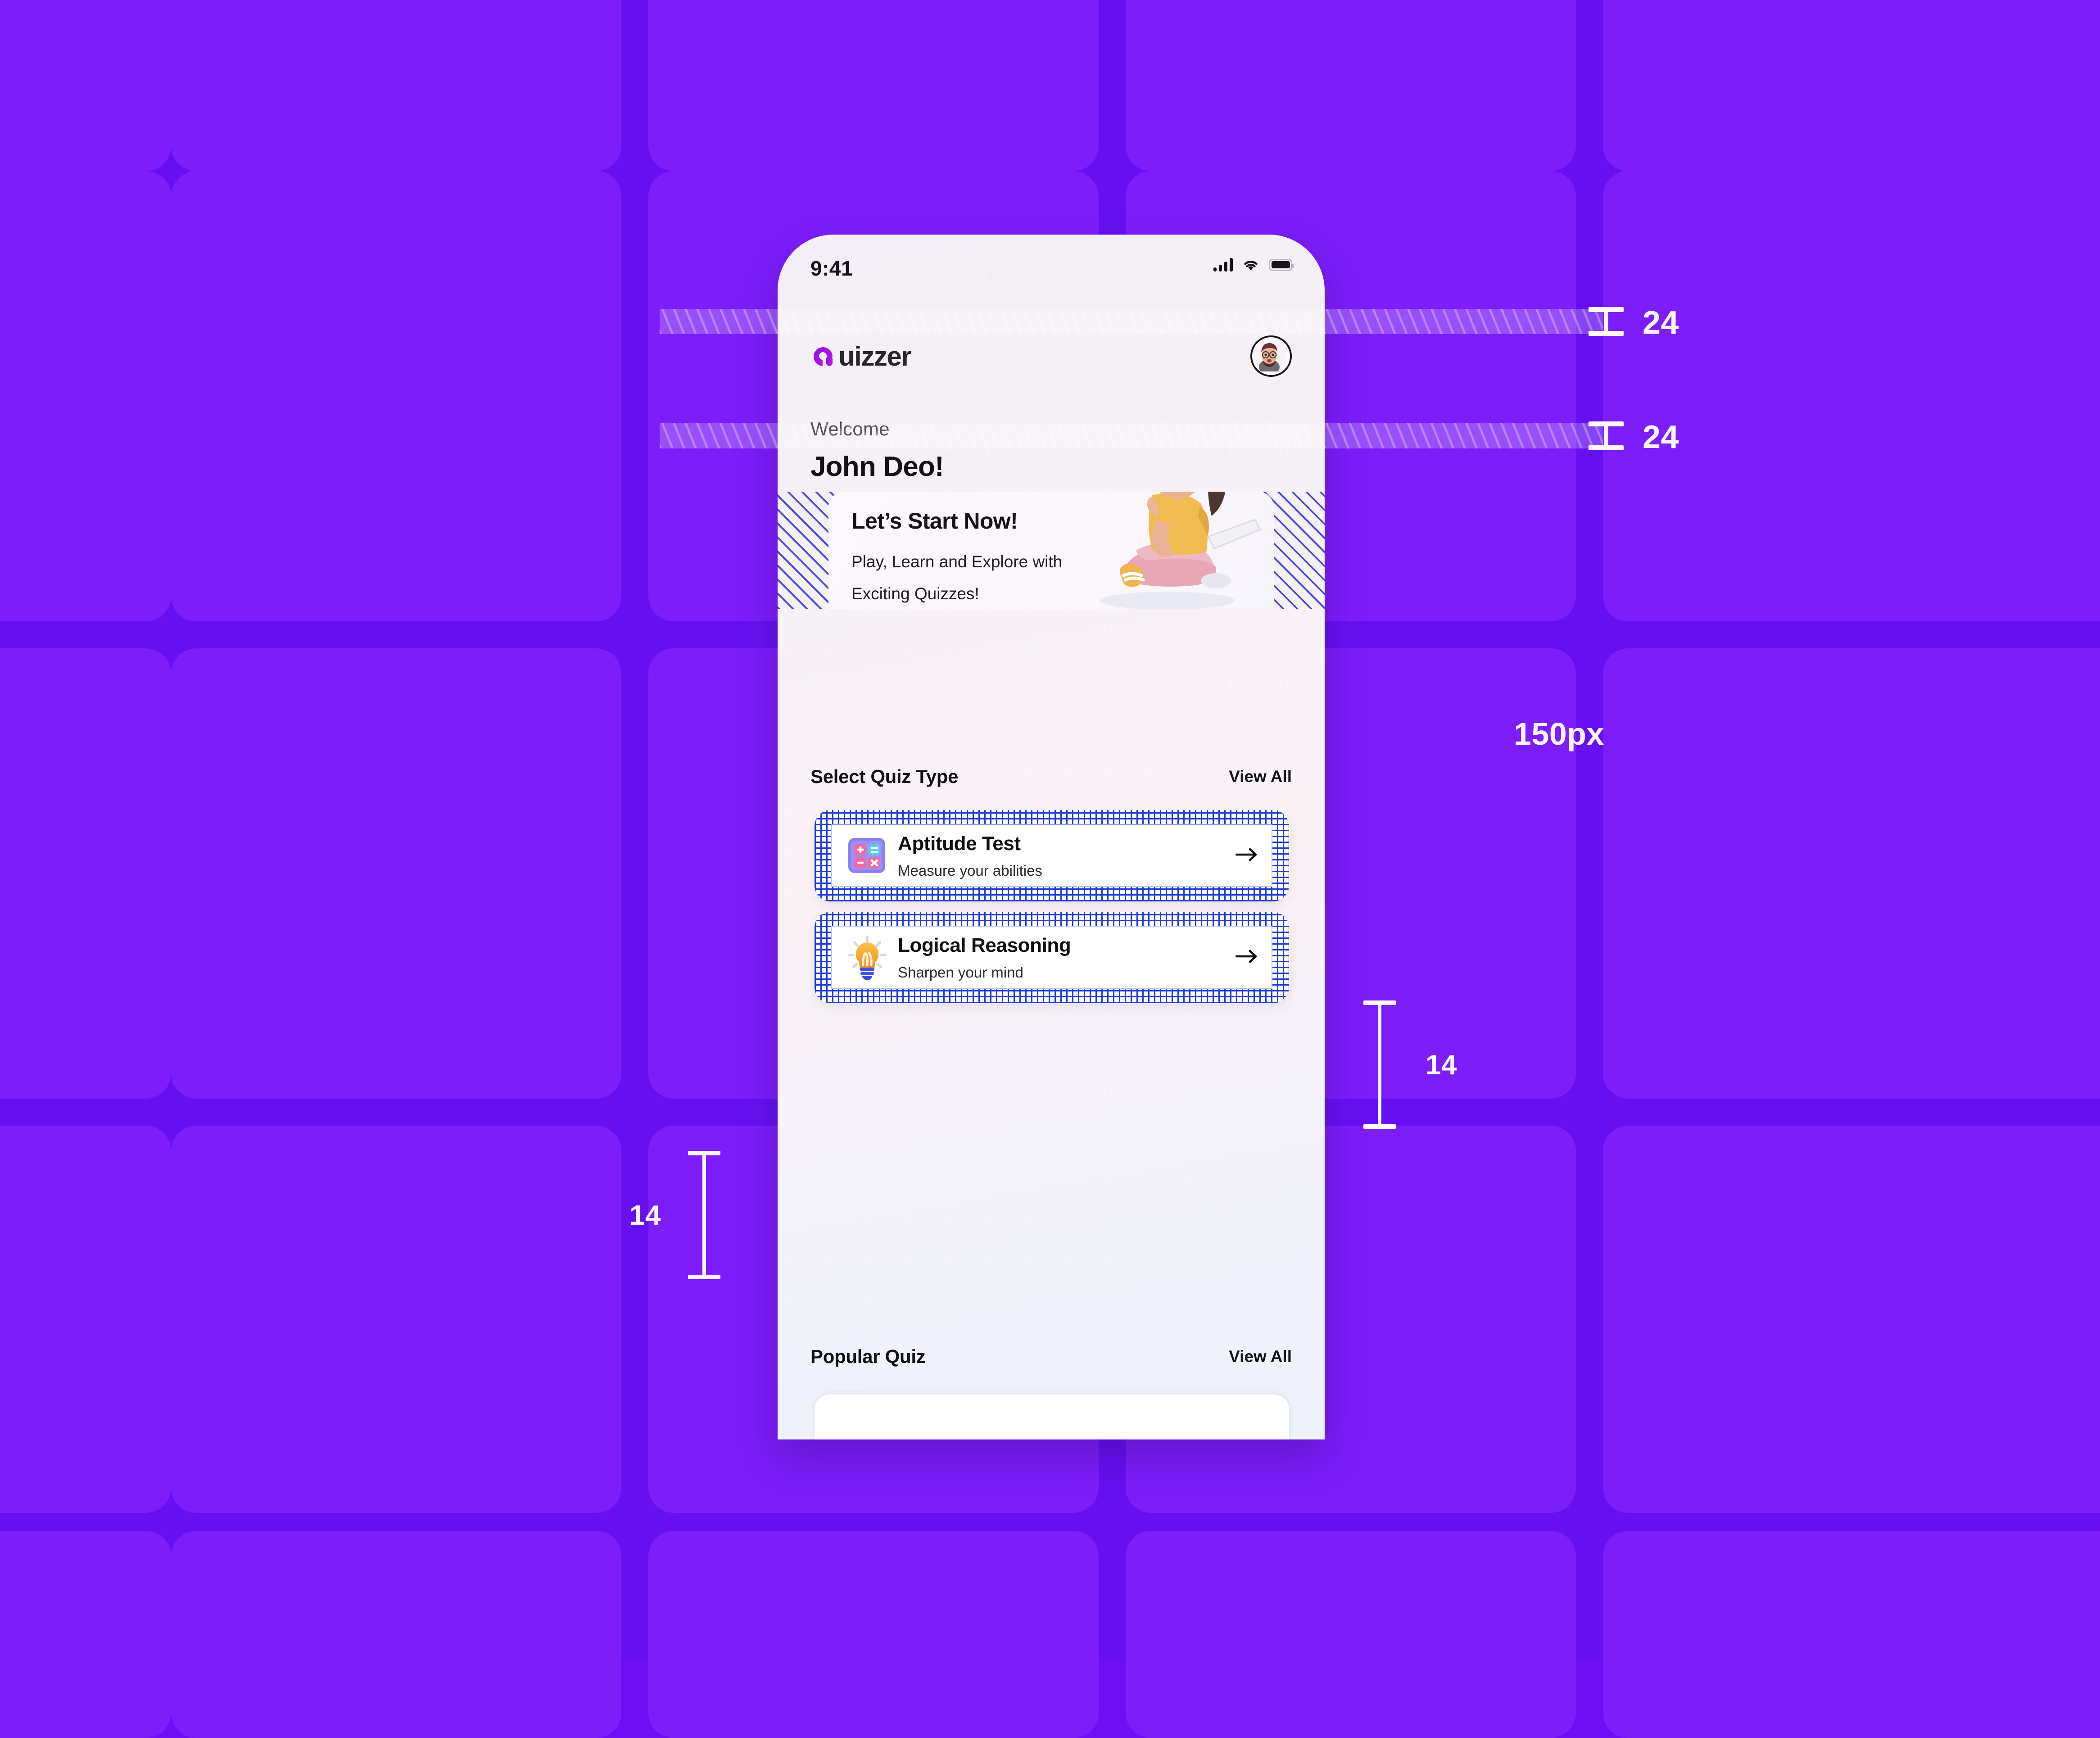 Image resolution: width=2100 pixels, height=1738 pixels. I want to click on quiz-type-card-subtitle: Sharpen your mind, so click(960, 973).